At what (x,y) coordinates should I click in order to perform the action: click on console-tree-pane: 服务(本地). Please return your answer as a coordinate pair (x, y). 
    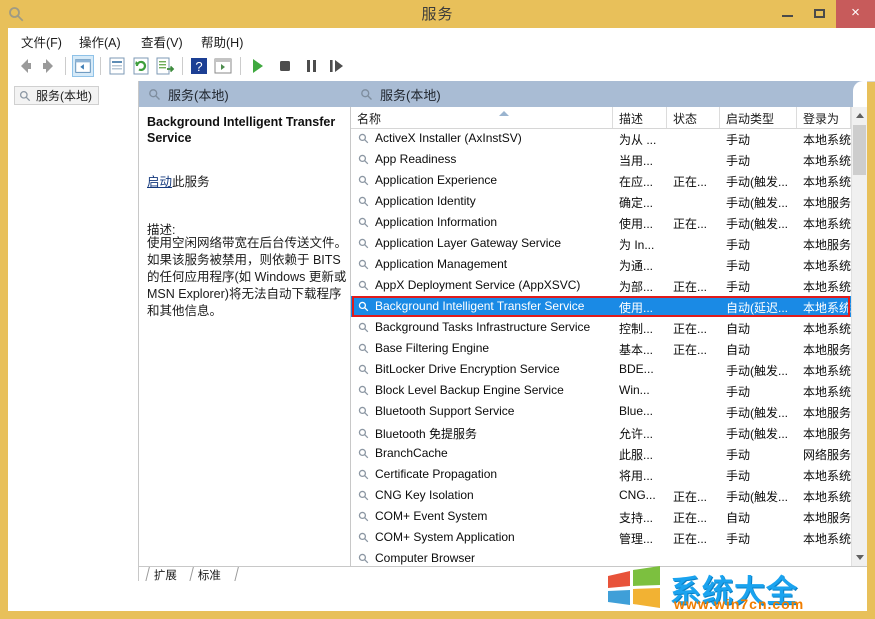
    Looking at the image, I should click on (73, 331).